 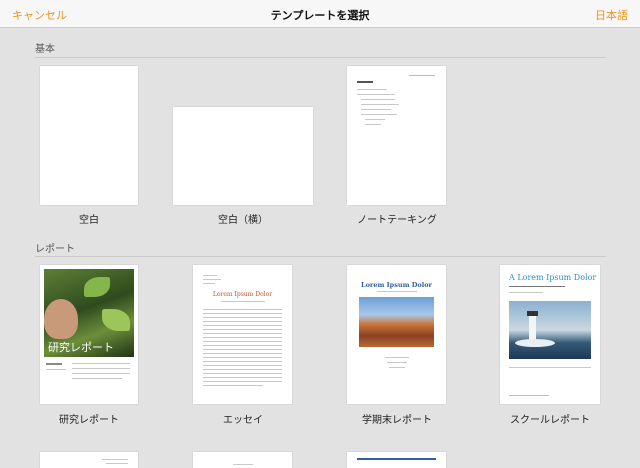 I want to click on term-paper-heading: Lorem Ipsum Dolor, so click(x=396, y=285).